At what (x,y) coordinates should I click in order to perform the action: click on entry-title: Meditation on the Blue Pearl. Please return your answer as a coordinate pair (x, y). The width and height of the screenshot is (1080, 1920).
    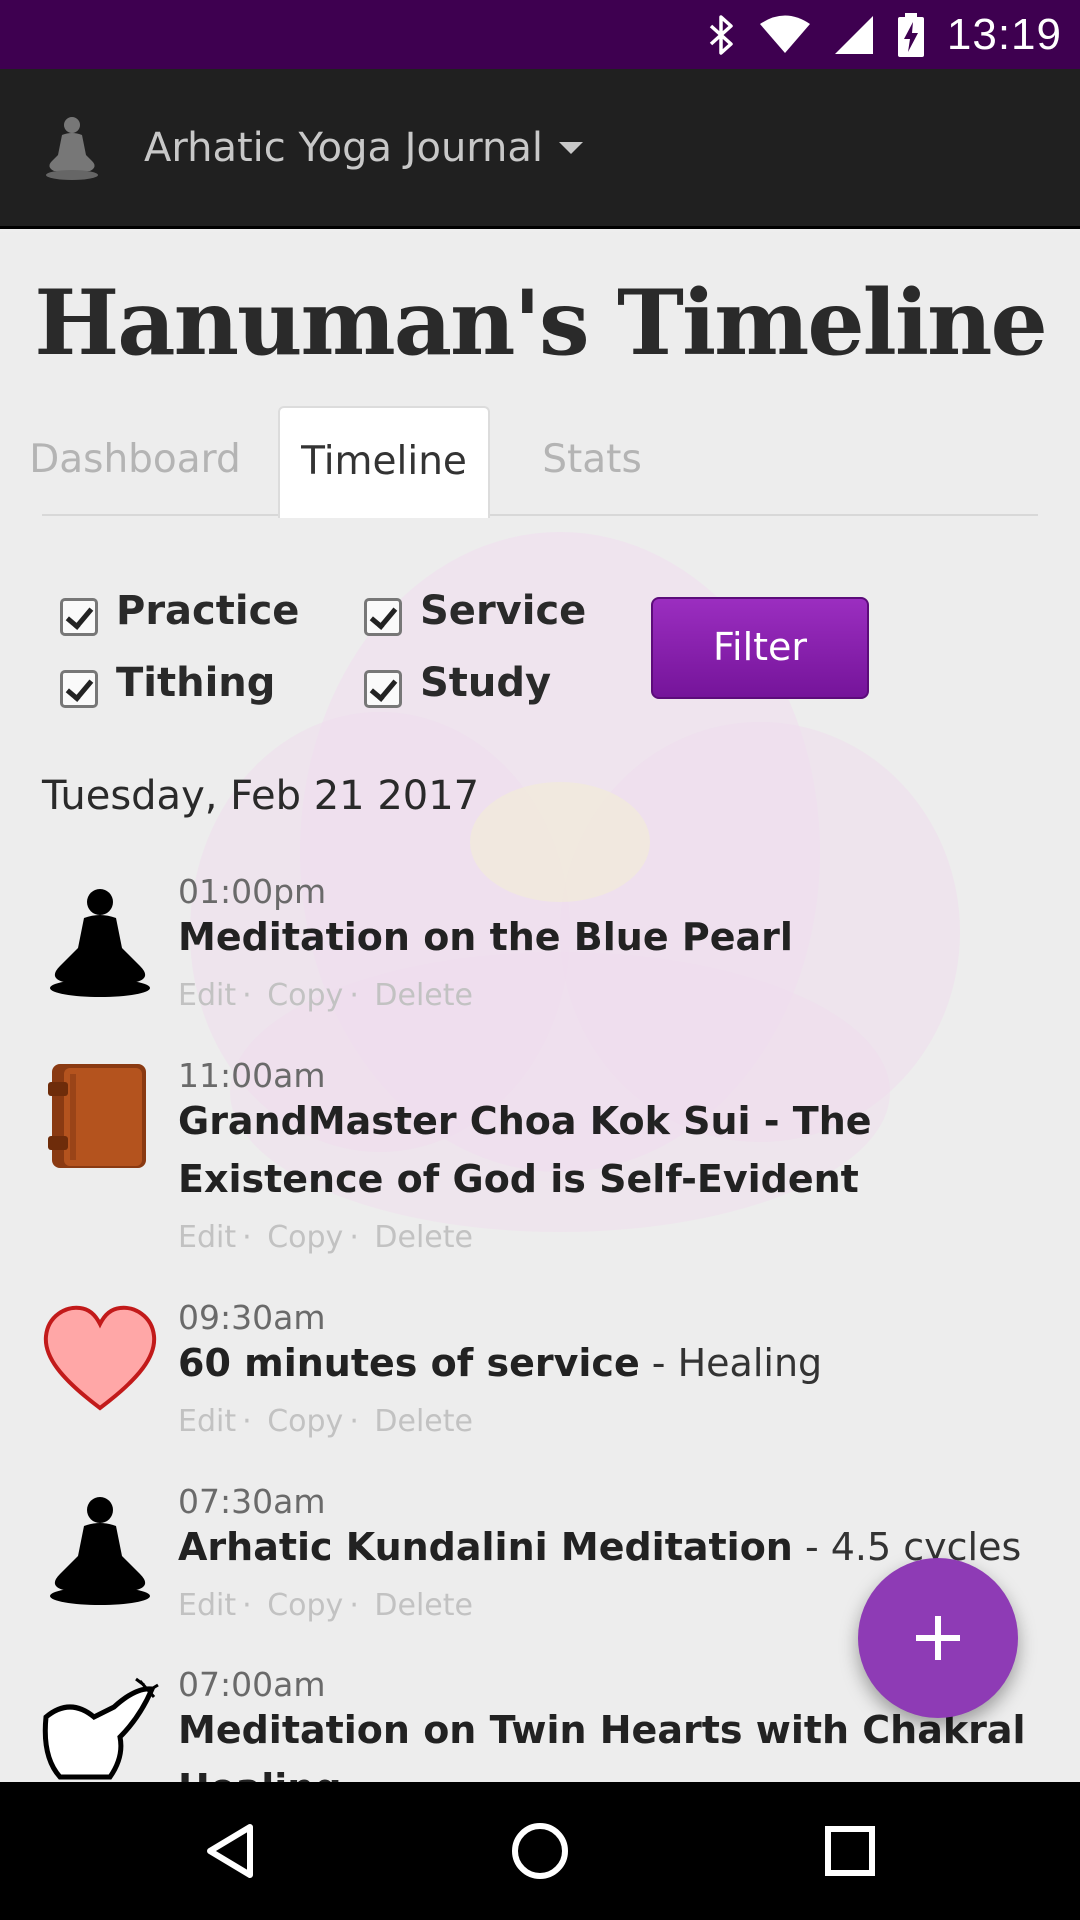
    Looking at the image, I should click on (608, 937).